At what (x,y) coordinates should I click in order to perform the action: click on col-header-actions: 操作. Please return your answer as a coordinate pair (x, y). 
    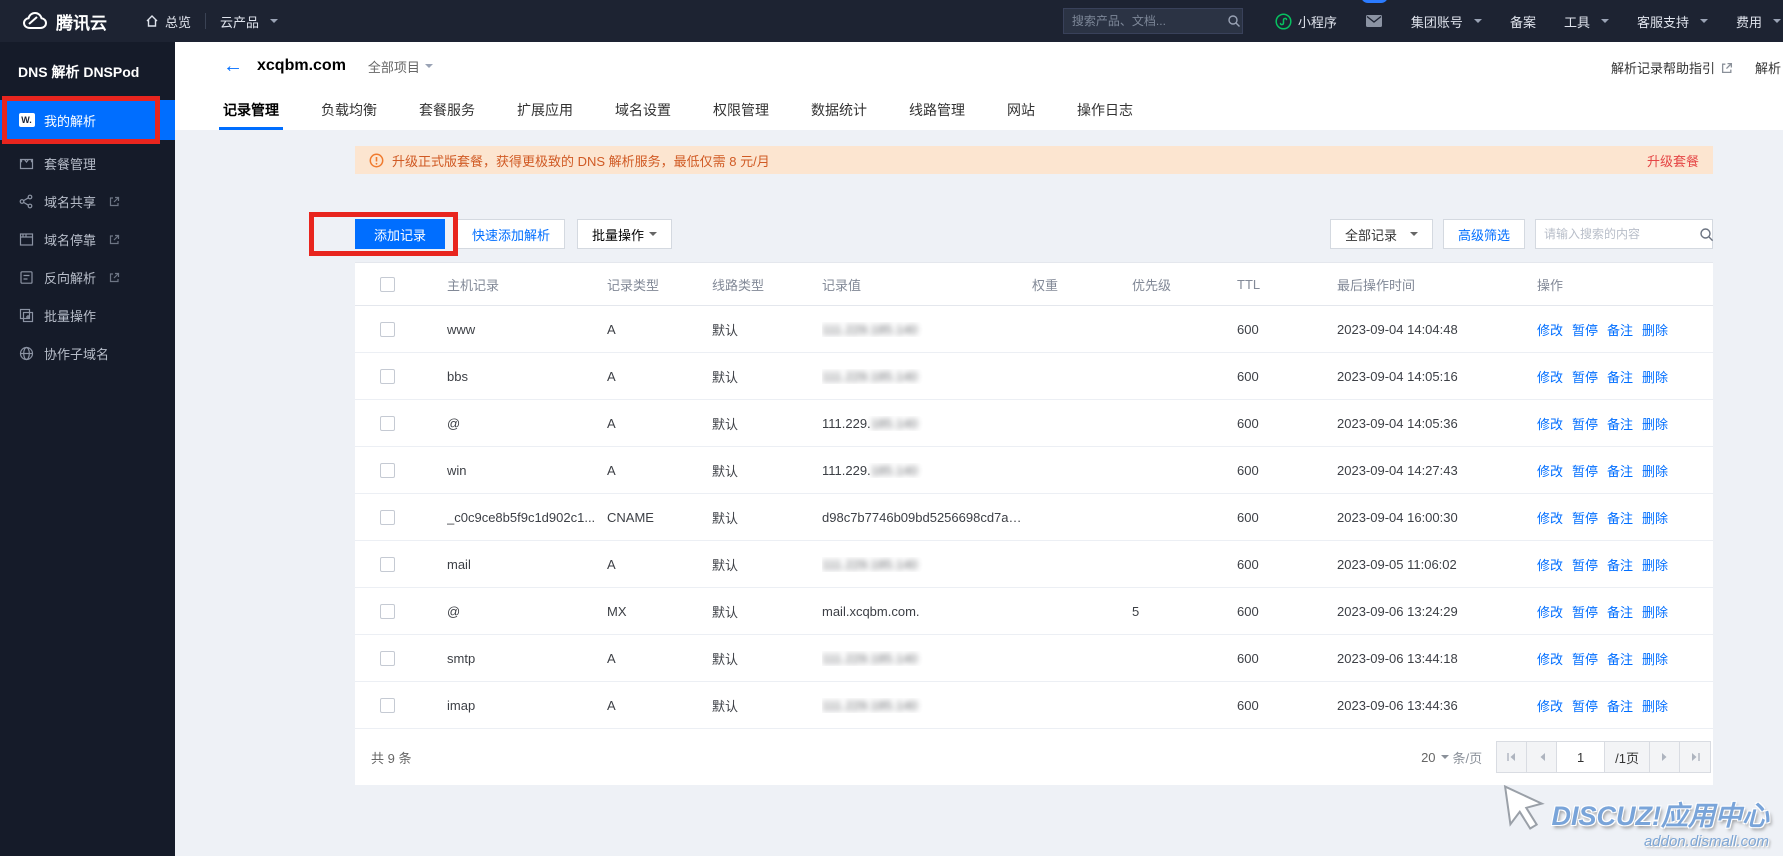
    Looking at the image, I should click on (1550, 285).